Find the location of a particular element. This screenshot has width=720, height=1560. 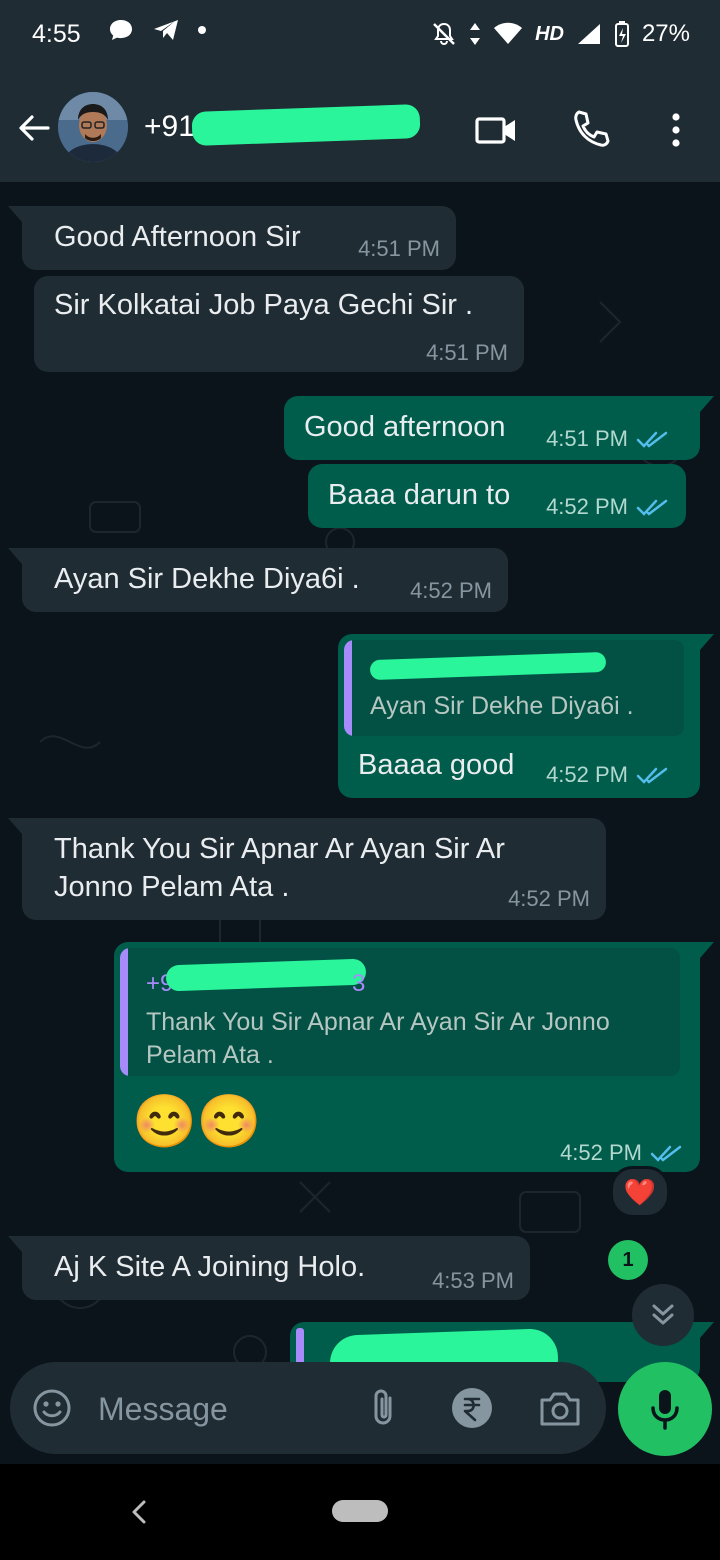

mic-icon is located at coordinates (665, 1410).